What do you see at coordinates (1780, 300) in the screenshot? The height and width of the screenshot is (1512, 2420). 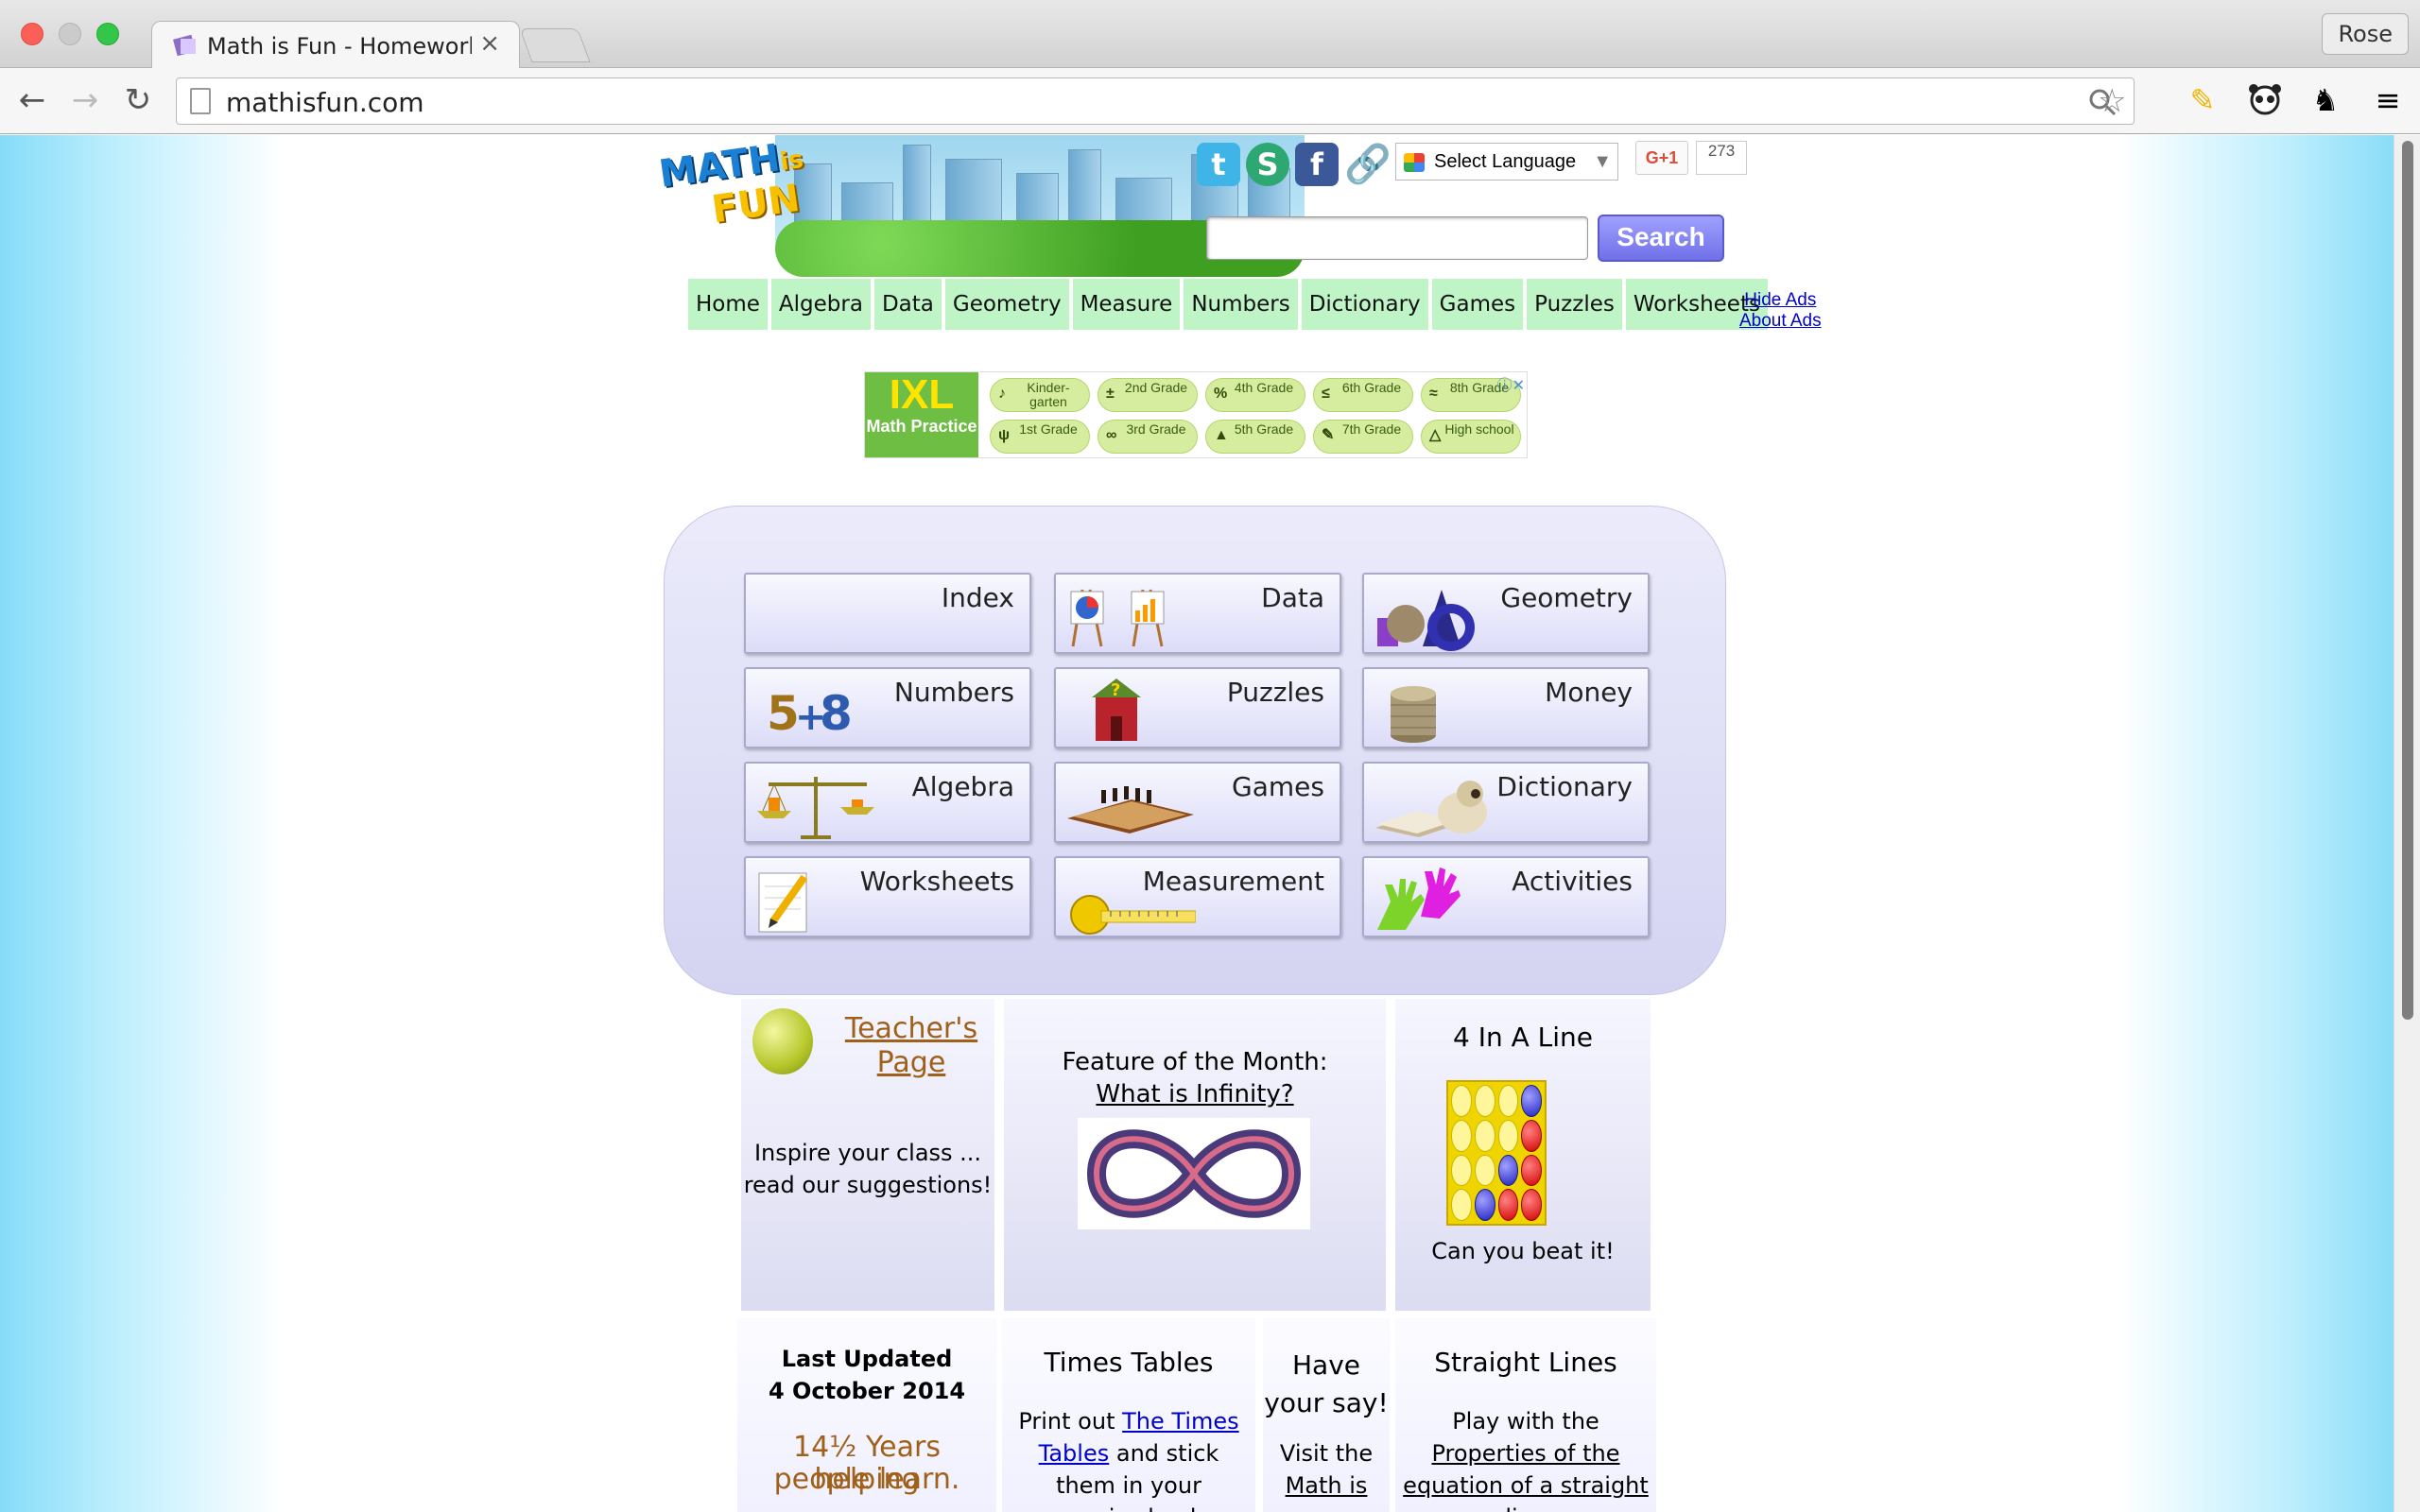 I see `hide-ads-link: Hide Ads` at bounding box center [1780, 300].